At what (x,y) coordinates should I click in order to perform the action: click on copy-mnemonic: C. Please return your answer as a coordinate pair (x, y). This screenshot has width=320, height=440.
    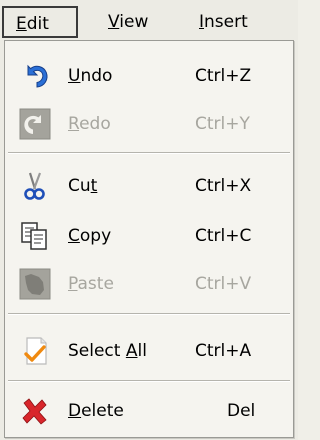
    Looking at the image, I should click on (74, 236).